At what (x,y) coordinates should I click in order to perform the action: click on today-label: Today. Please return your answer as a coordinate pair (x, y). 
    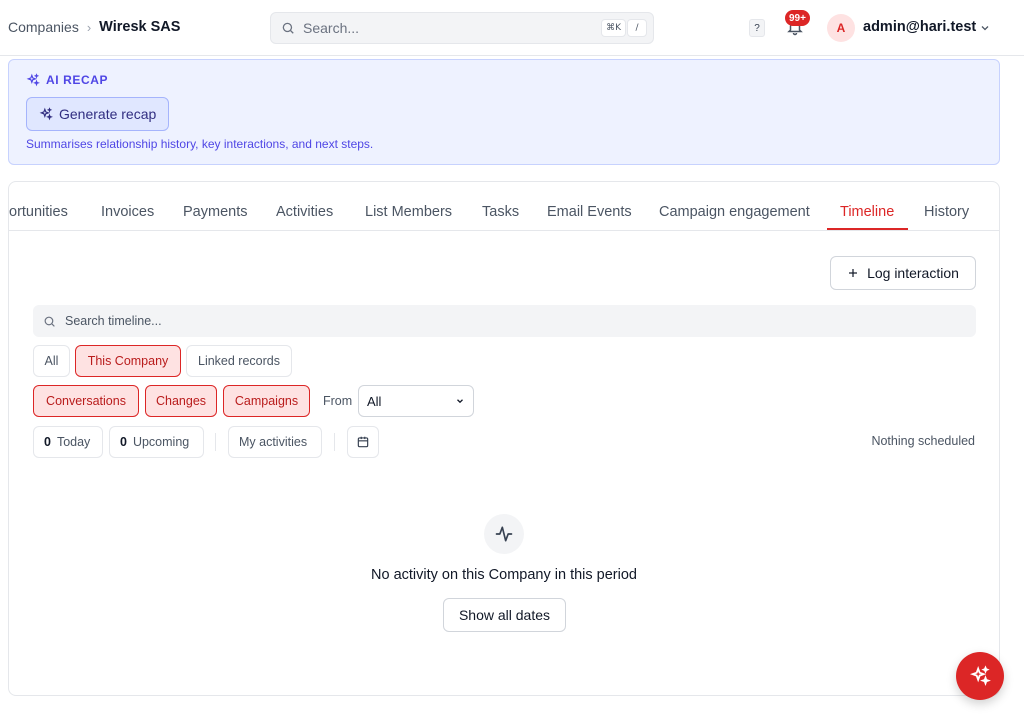
    Looking at the image, I should click on (73, 442).